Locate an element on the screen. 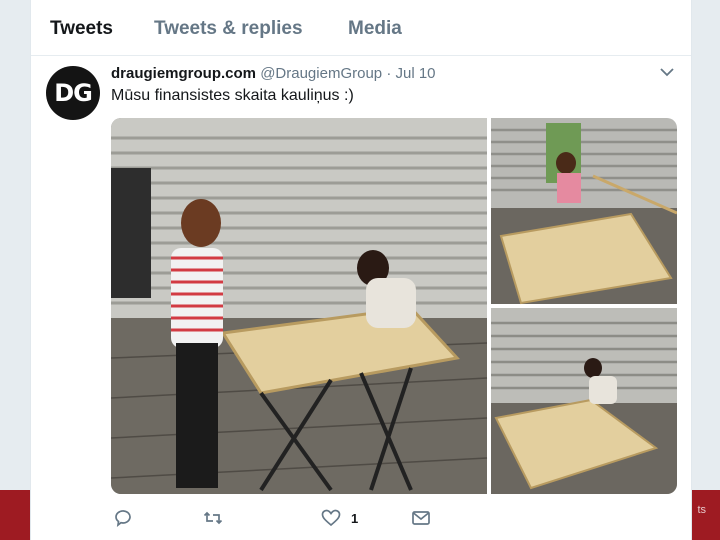 The image size is (720, 540). profile-tabs: Tweets Tweets & replies Media is located at coordinates (361, 28).